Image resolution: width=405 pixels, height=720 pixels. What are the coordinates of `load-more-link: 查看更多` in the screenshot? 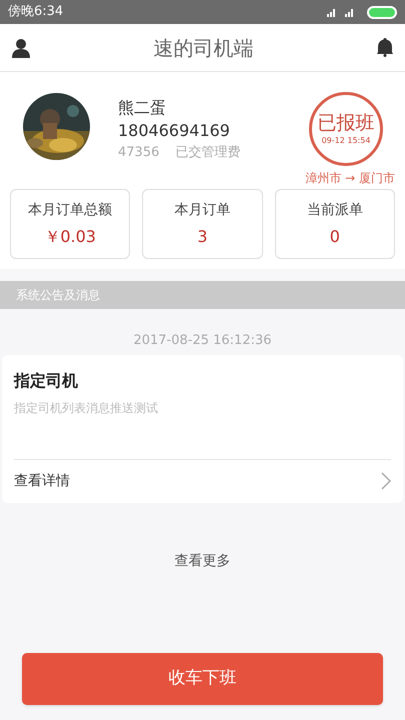 It's located at (202, 560).